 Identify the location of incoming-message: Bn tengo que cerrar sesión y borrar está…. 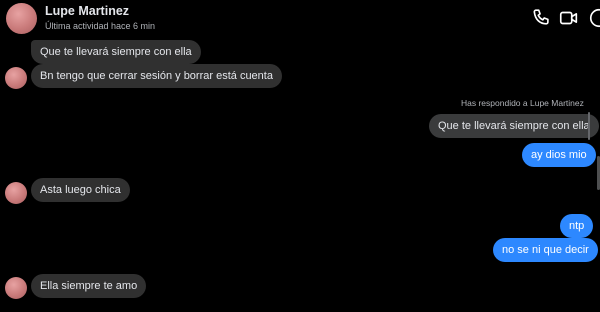
(156, 76).